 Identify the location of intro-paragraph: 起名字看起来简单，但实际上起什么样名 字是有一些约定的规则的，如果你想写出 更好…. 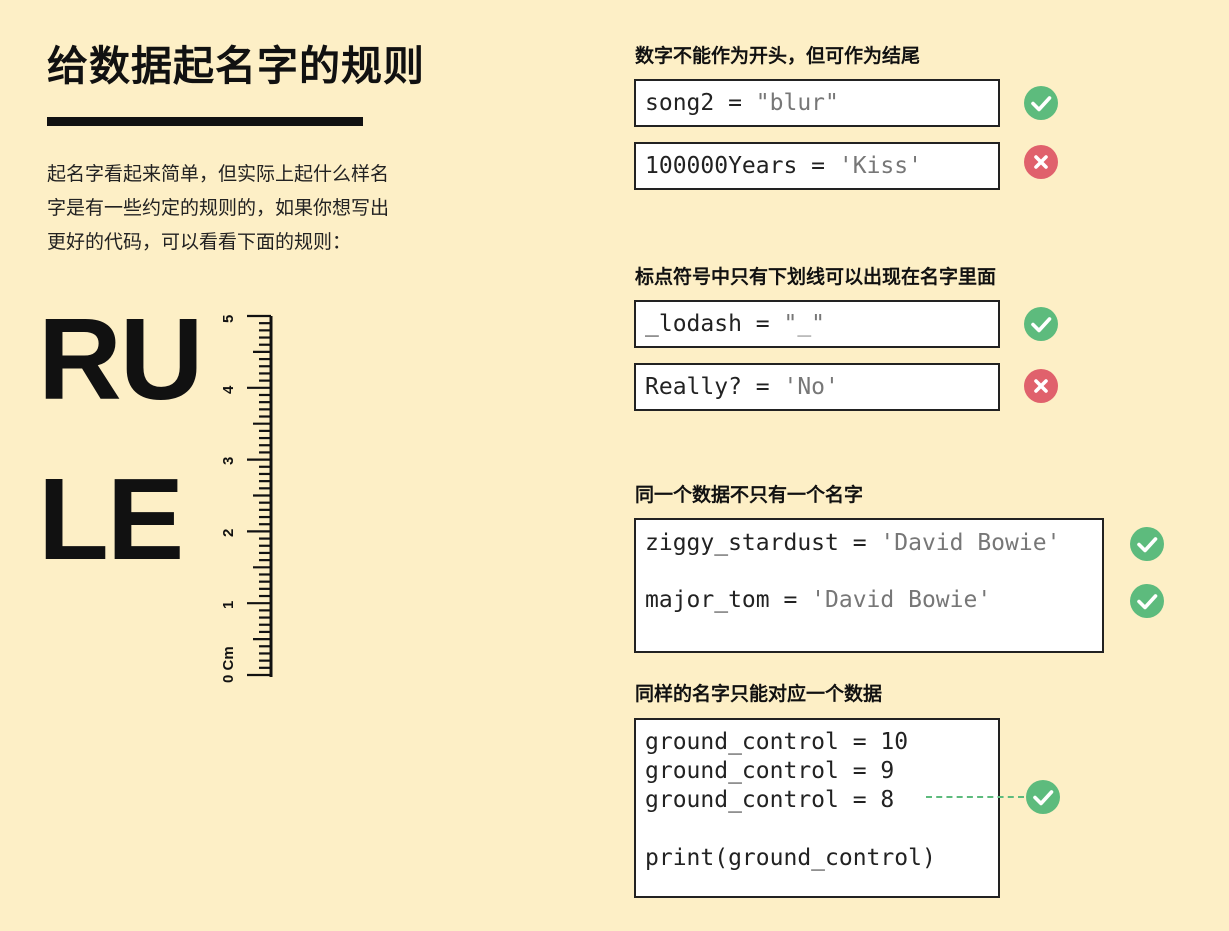
(247, 208).